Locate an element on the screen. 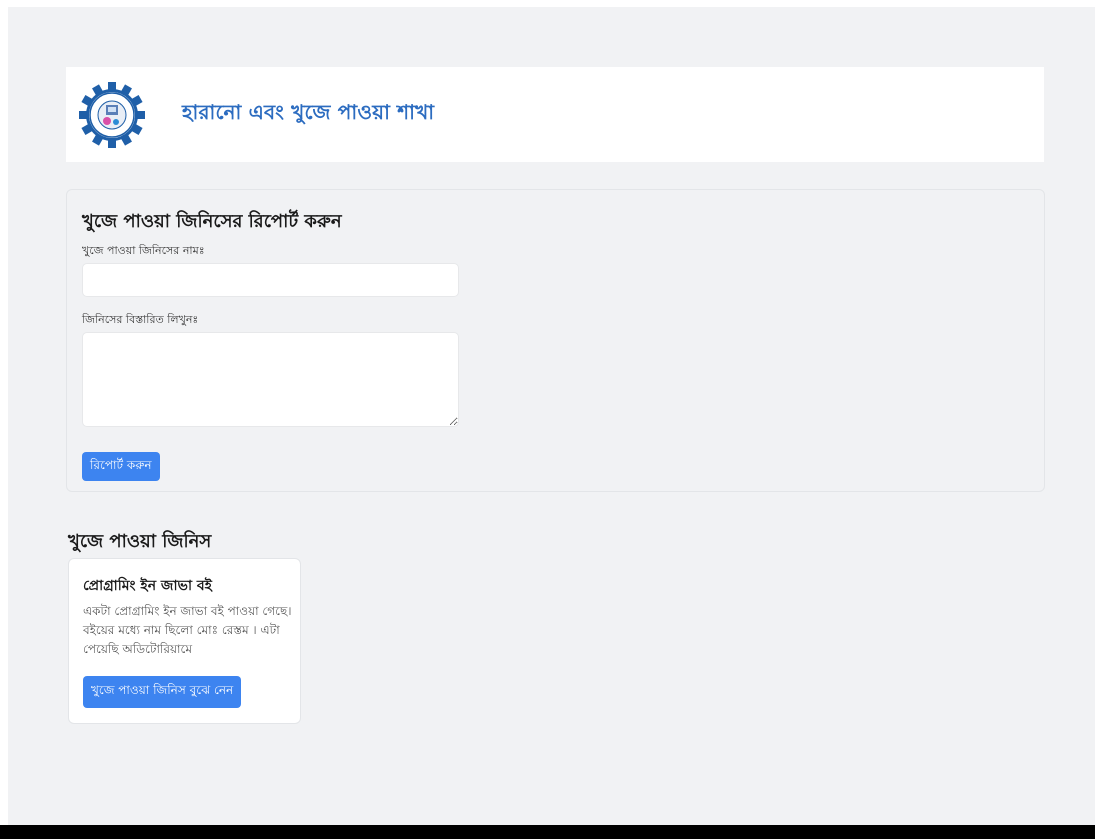  found-item-title: প্রোগ্রামিং ইন জাভা বই is located at coordinates (147, 586).